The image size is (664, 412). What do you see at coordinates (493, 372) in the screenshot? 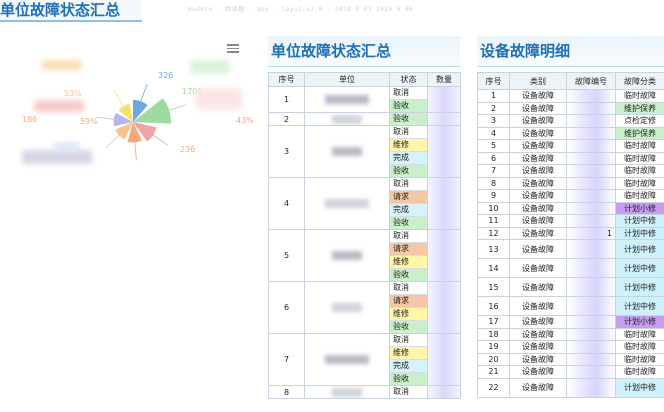
I see `row-number: 21` at bounding box center [493, 372].